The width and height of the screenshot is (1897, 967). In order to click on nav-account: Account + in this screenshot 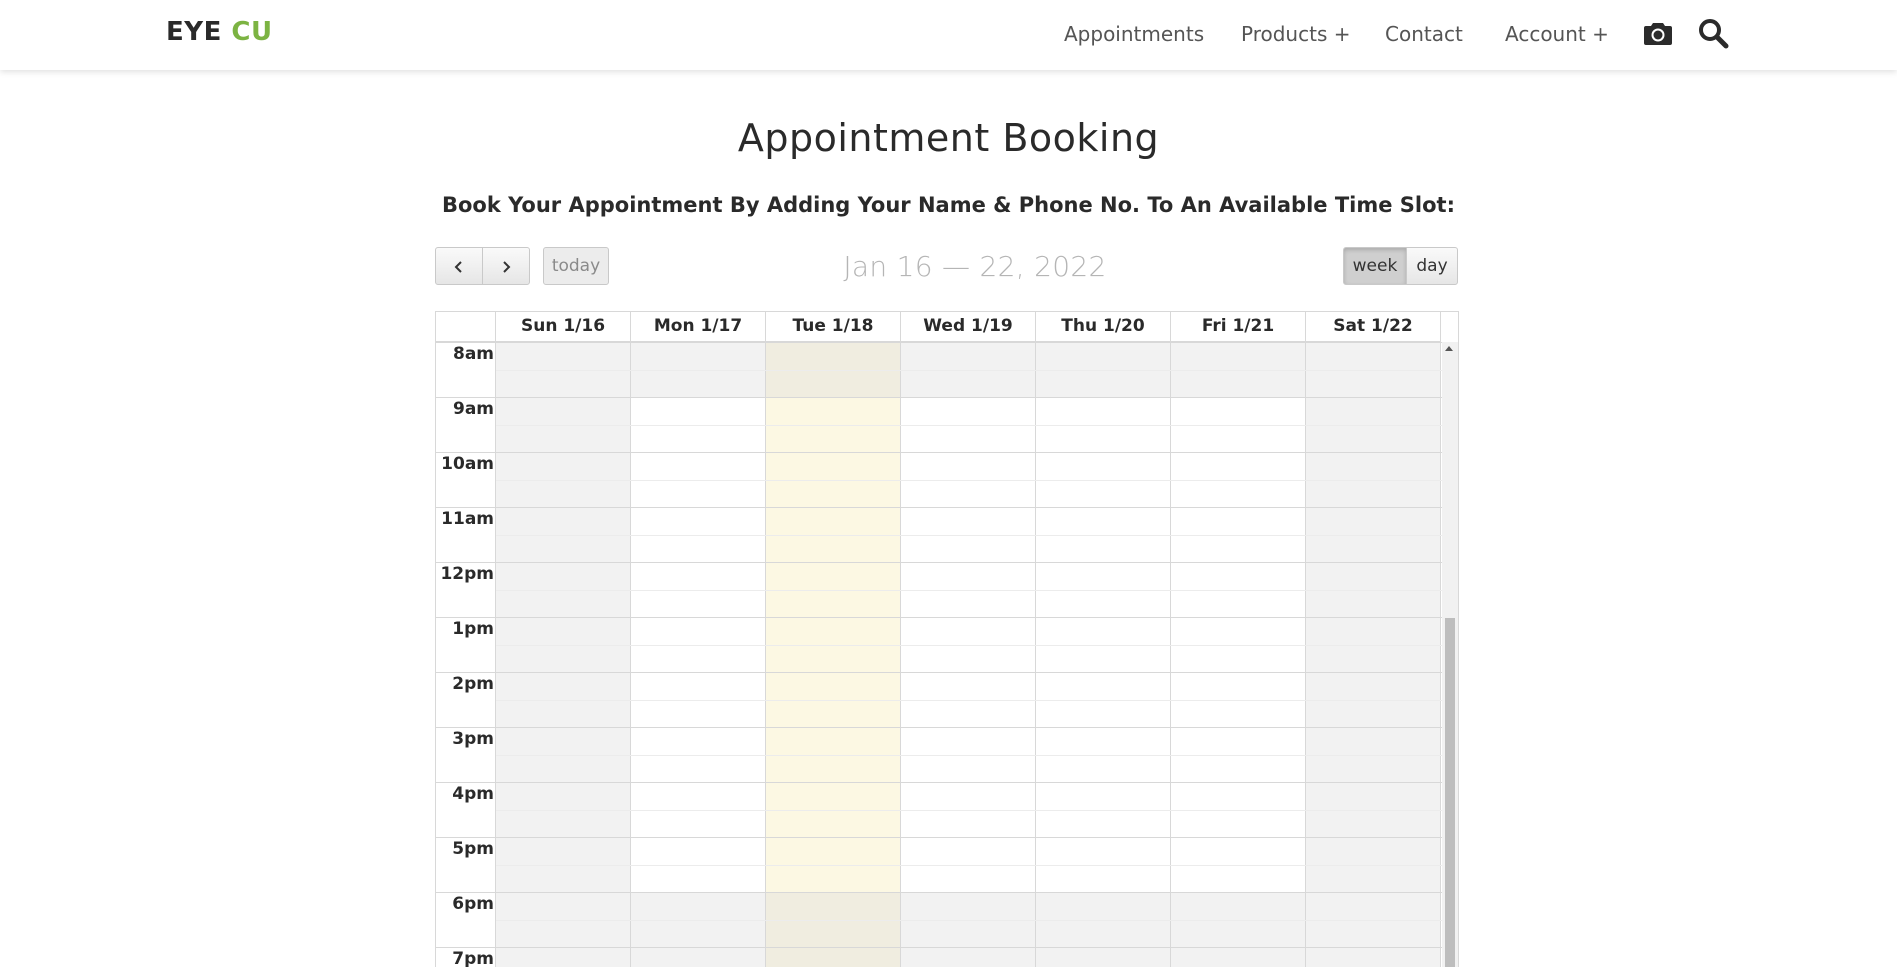, I will do `click(1557, 34)`.